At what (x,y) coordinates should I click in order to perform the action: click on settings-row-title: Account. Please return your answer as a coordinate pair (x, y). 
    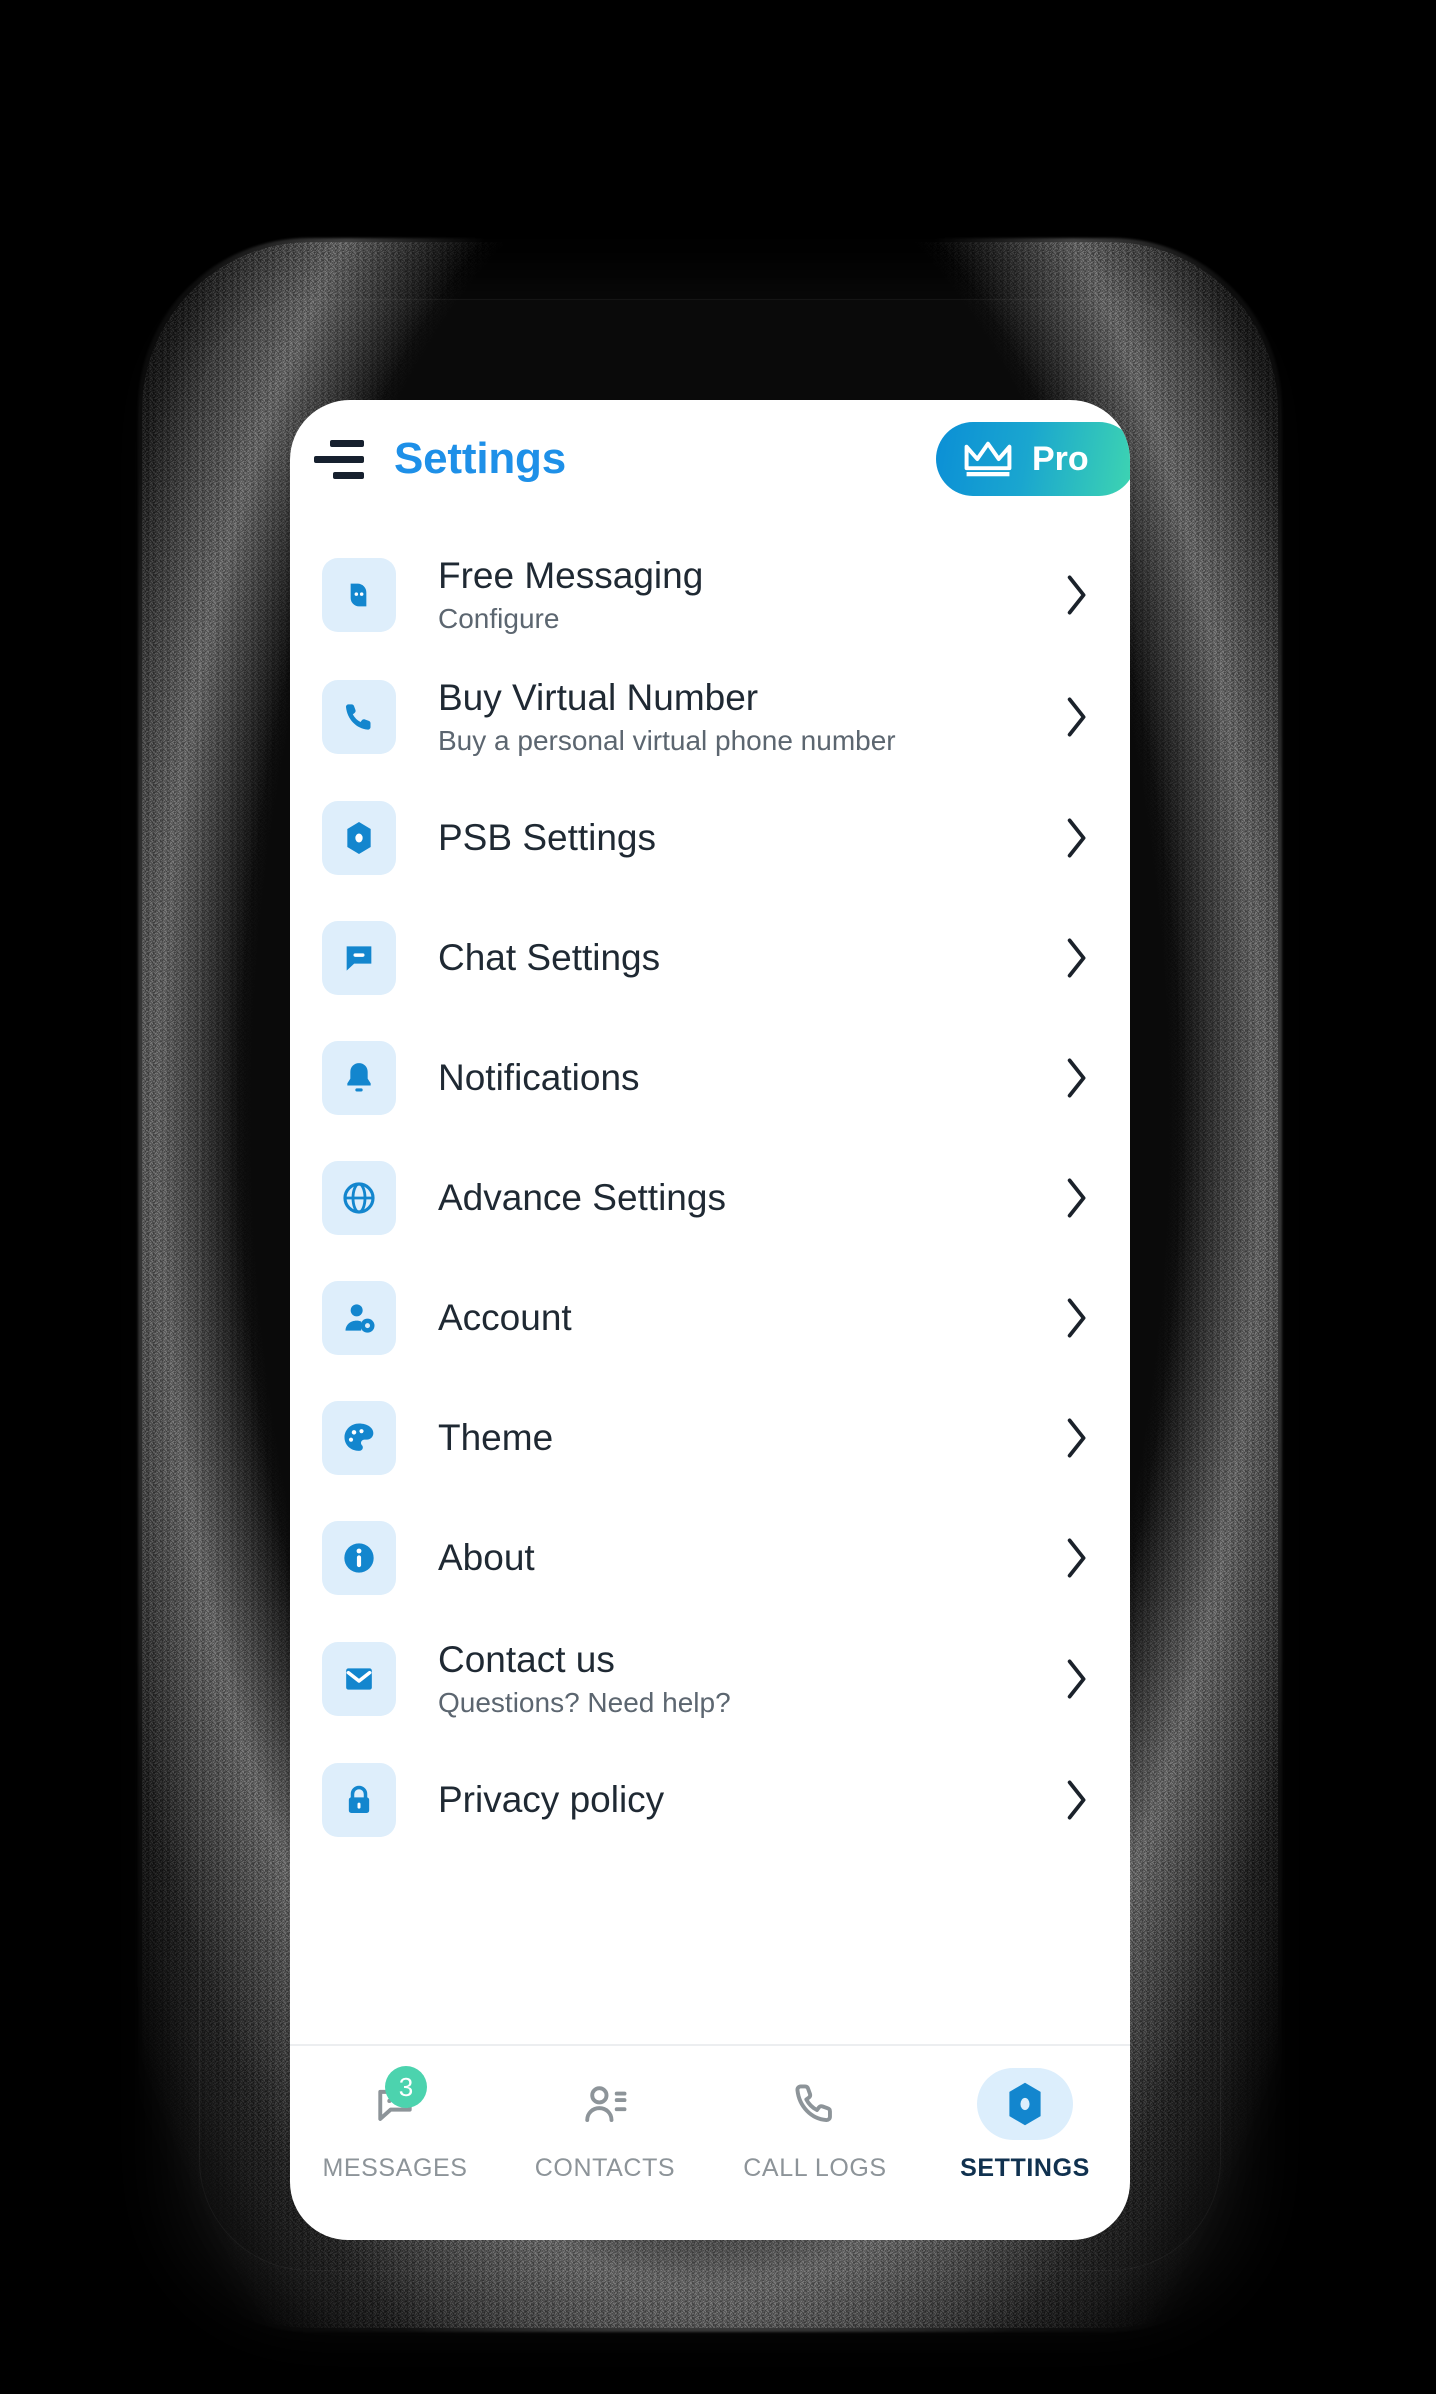
    Looking at the image, I should click on (505, 1317).